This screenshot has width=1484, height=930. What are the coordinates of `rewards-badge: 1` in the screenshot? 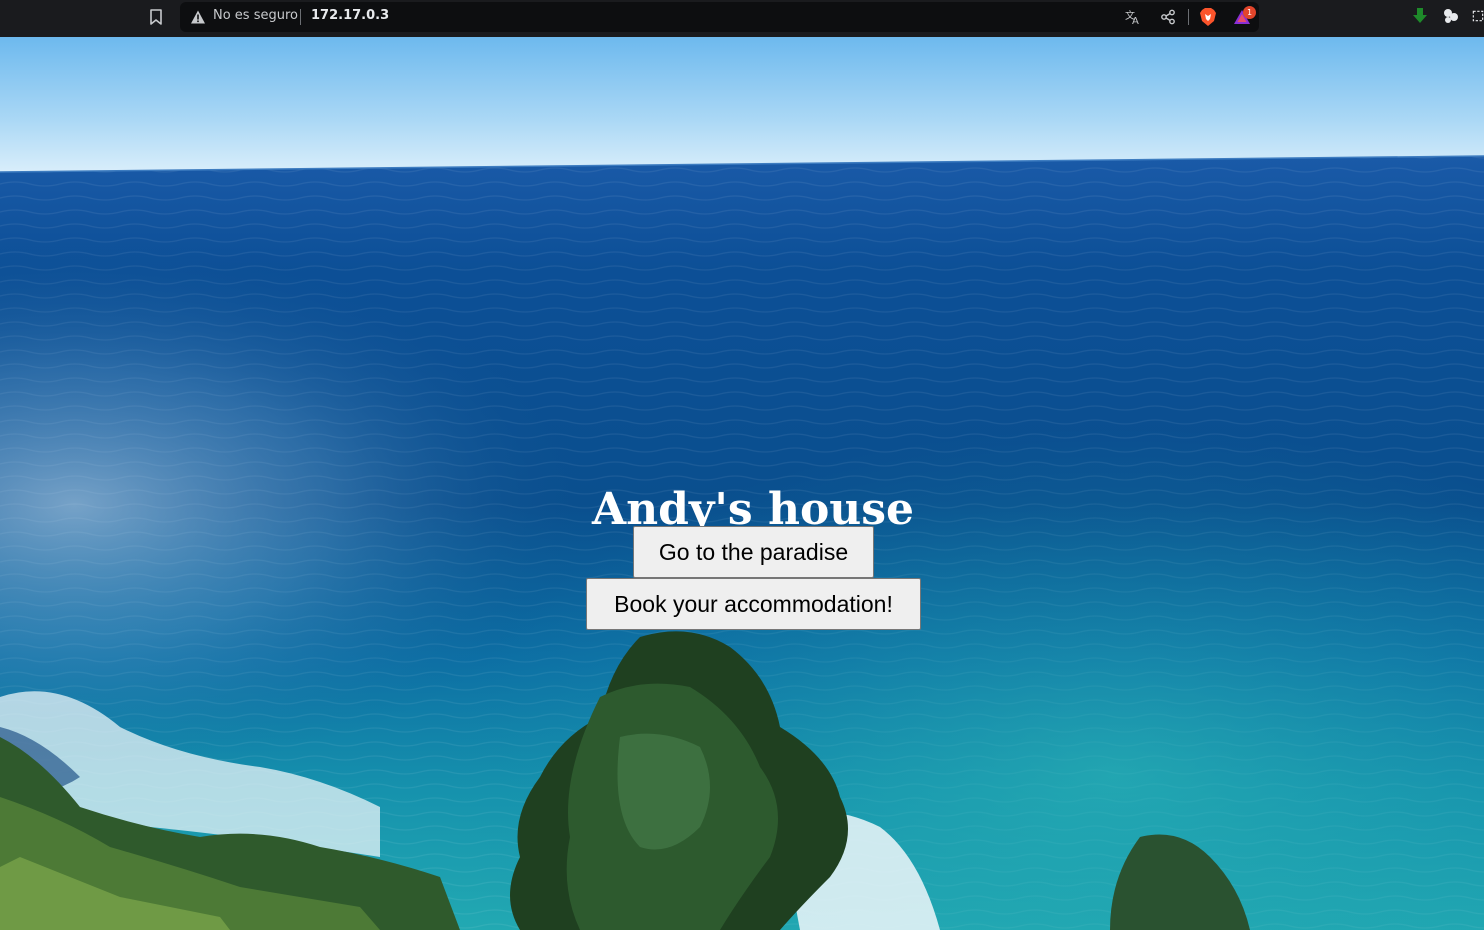 It's located at (1249, 12).